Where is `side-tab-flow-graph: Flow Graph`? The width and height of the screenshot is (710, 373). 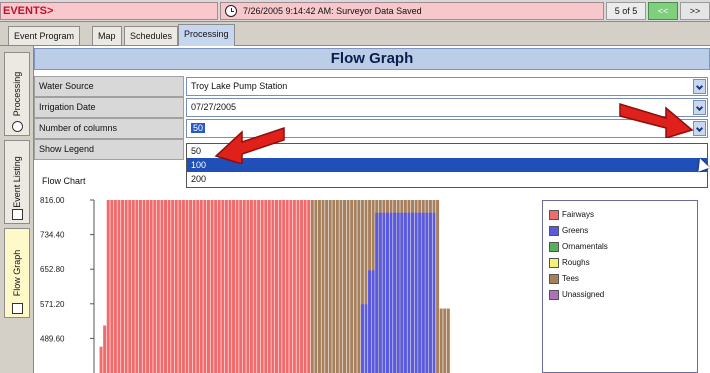 side-tab-flow-graph: Flow Graph is located at coordinates (17, 273).